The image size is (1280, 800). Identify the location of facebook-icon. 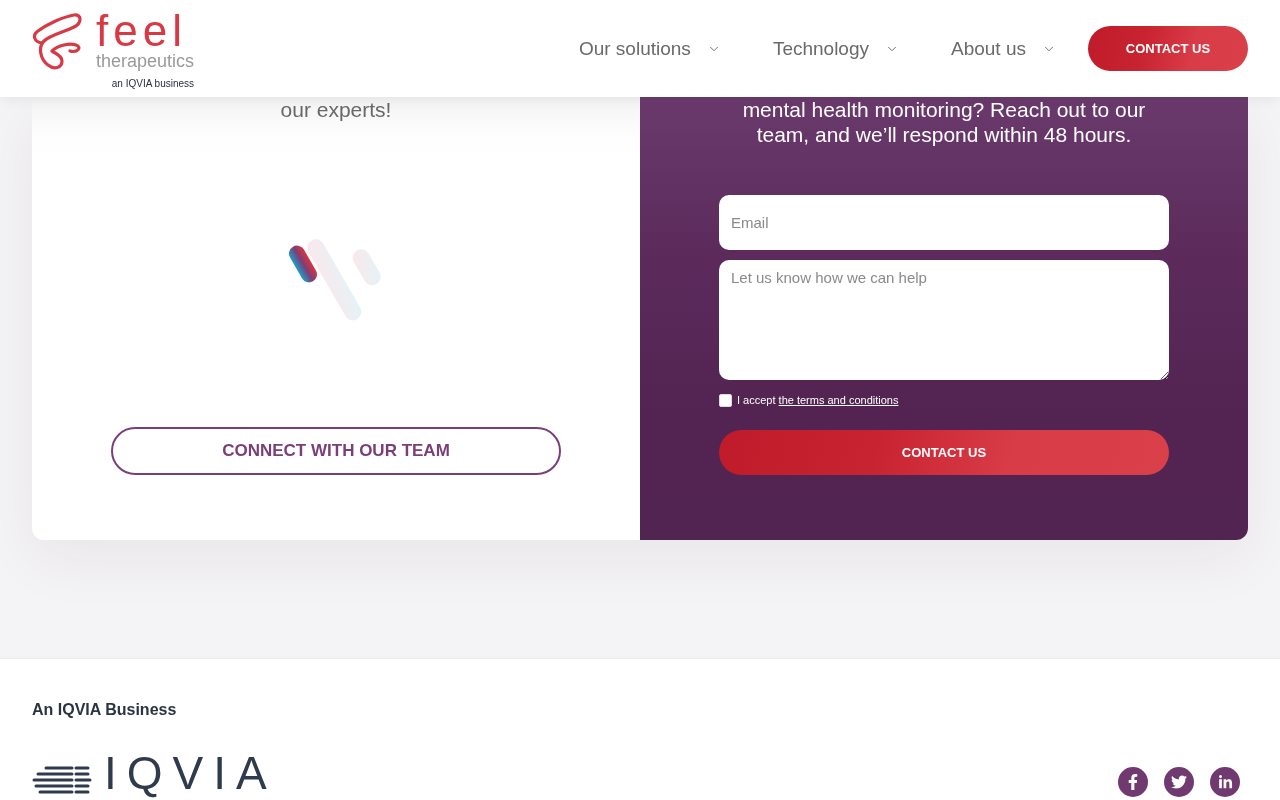
(1133, 782).